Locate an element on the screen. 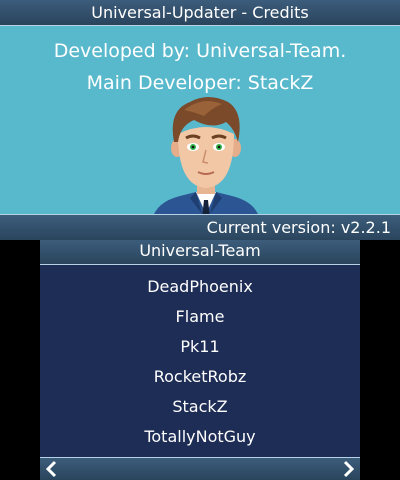 The height and width of the screenshot is (480, 400). previous-page-button is located at coordinates (51, 470).